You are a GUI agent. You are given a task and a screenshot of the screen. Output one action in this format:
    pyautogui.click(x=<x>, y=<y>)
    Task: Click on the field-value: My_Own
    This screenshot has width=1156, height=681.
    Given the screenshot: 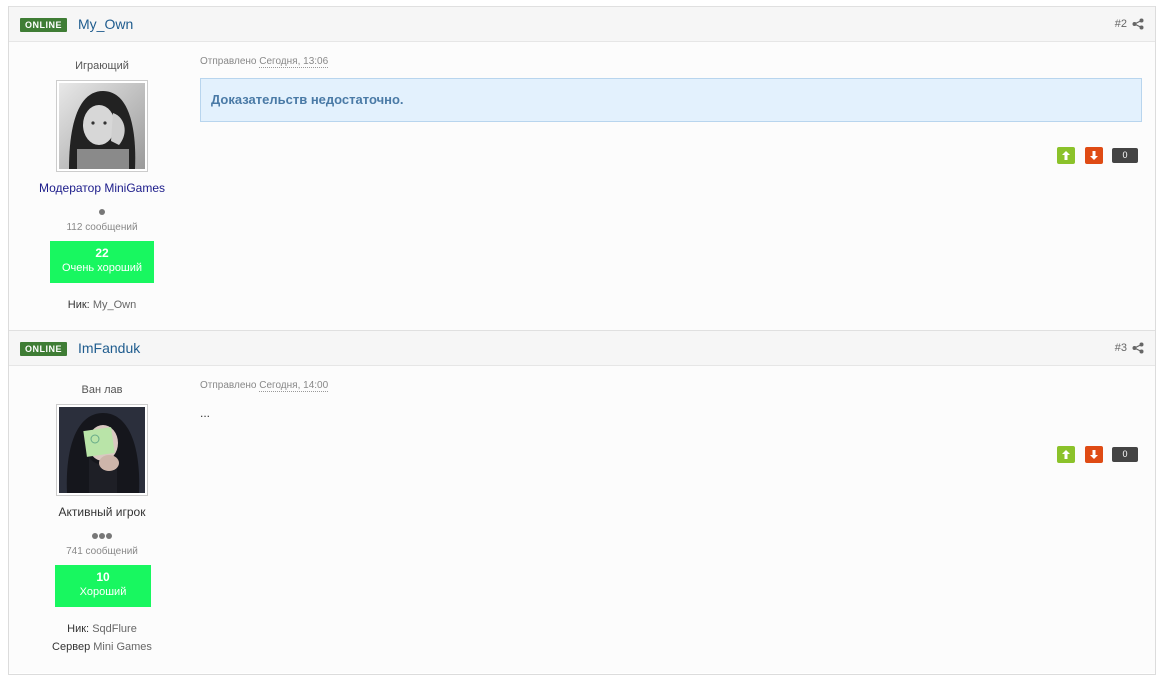 What is the action you would take?
    pyautogui.click(x=114, y=305)
    